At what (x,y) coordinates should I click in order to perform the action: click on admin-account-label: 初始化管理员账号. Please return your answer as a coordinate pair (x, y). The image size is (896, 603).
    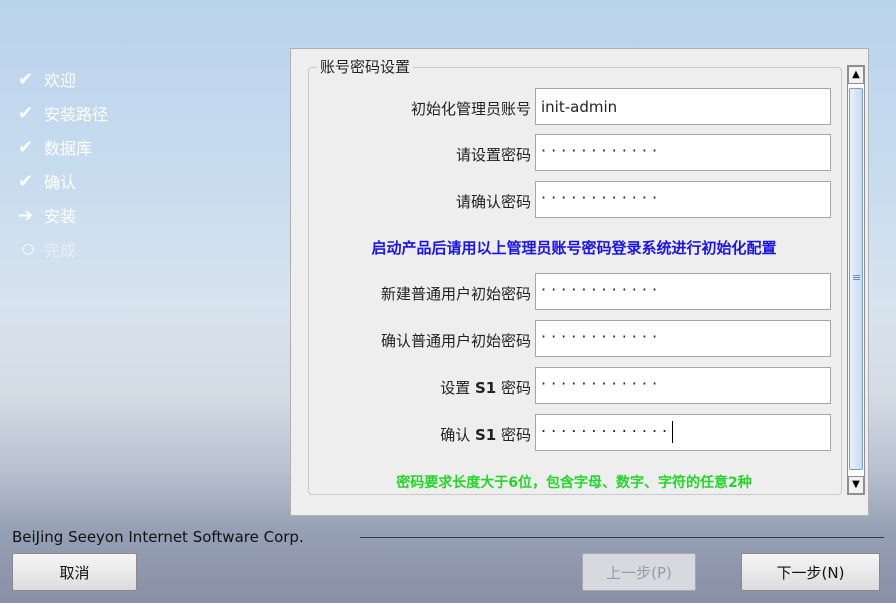
    Looking at the image, I should click on (470, 109).